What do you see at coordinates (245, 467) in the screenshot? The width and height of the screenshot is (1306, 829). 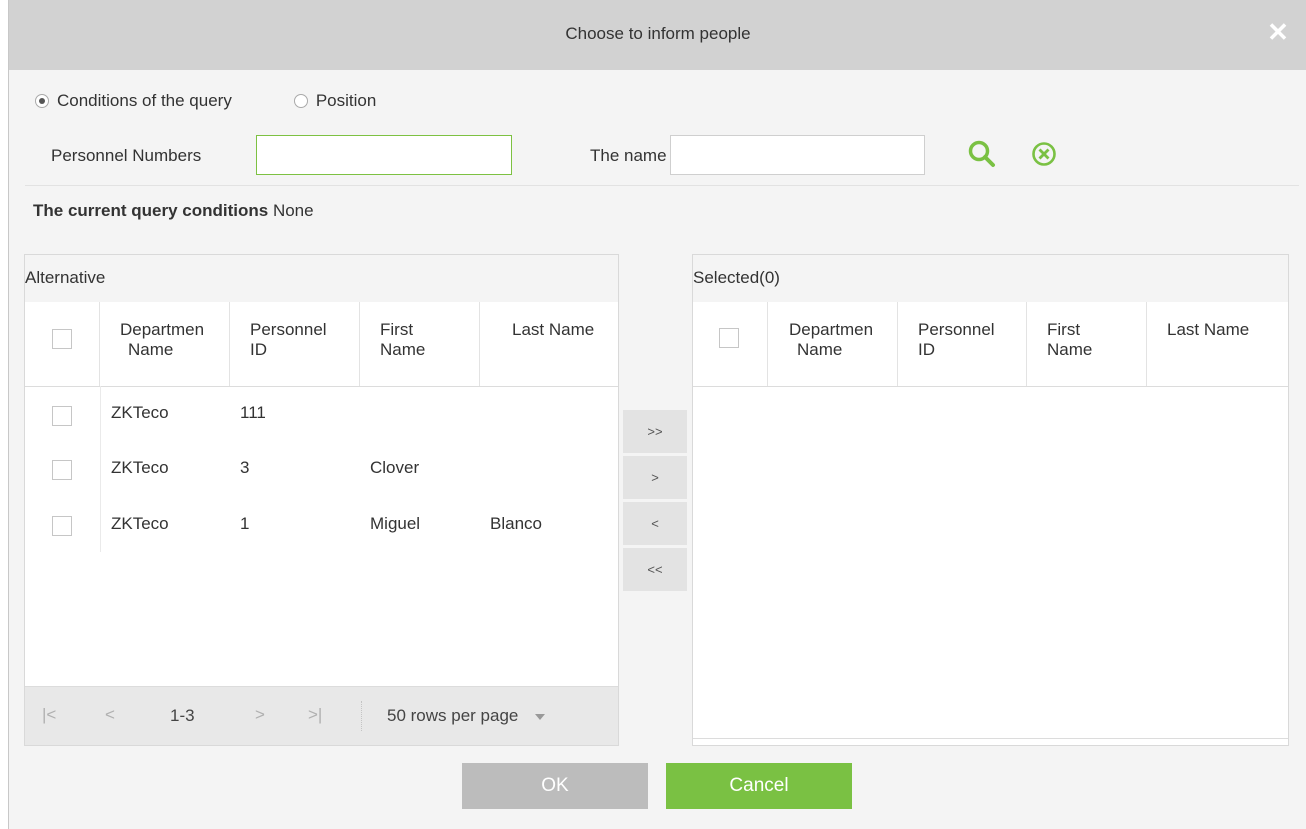 I see `cell-personnel-id: 3` at bounding box center [245, 467].